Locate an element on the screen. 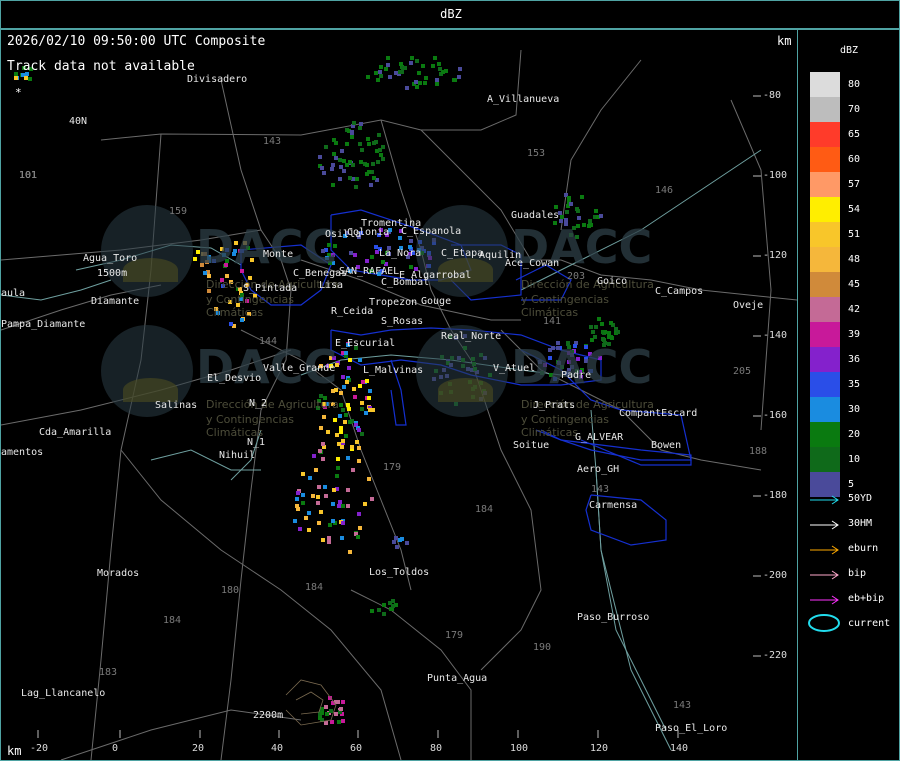 The image size is (900, 761). road-number: 153 is located at coordinates (536, 153).